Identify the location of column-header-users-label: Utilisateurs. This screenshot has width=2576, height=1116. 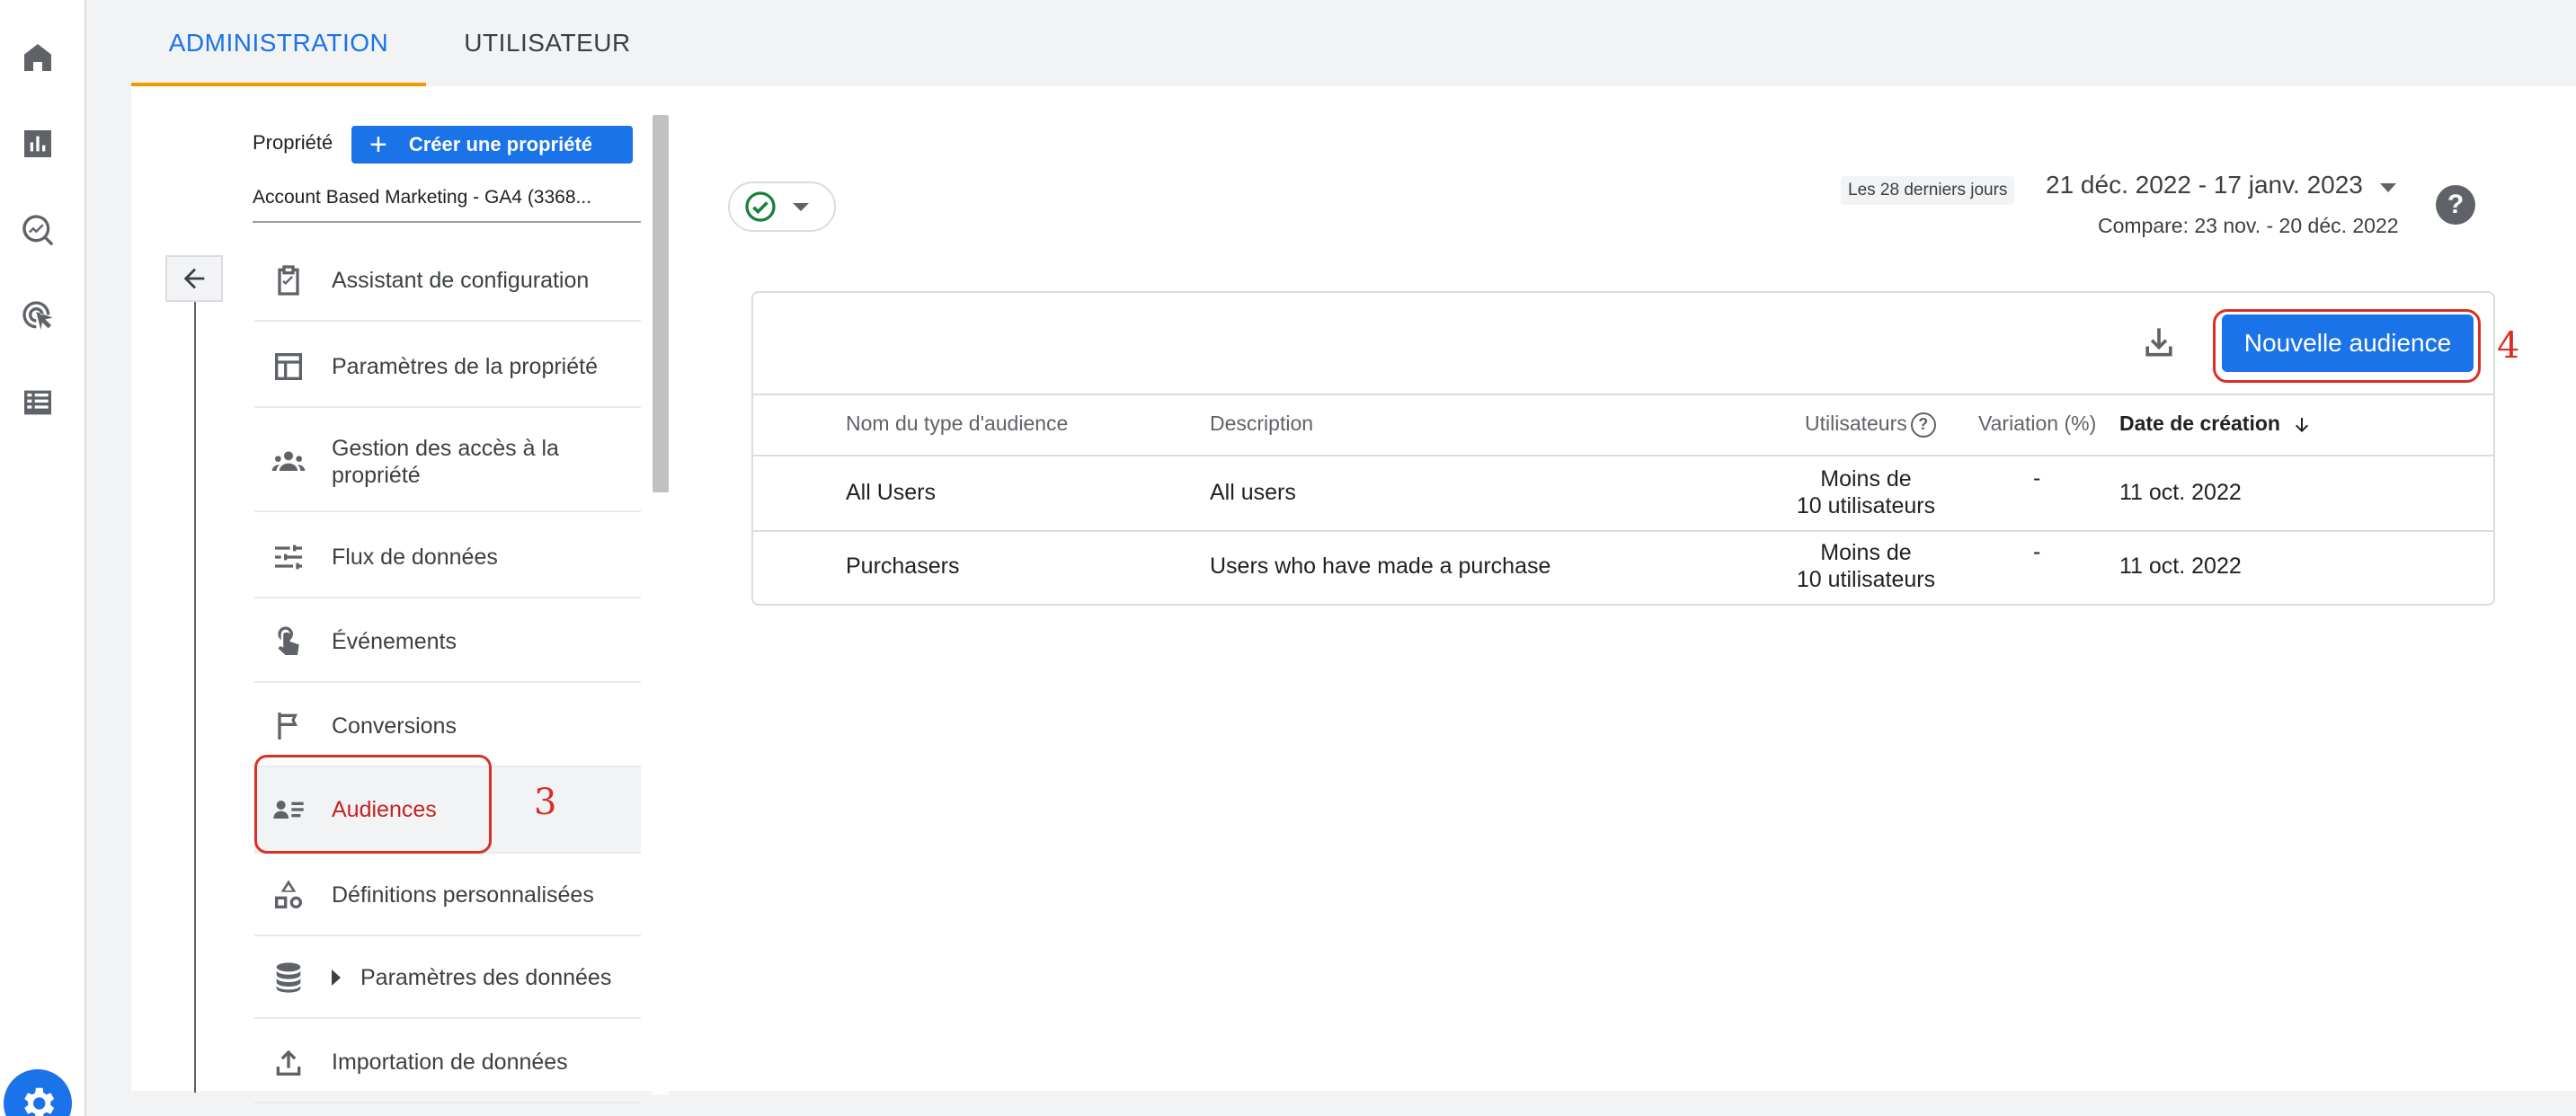
(1856, 423).